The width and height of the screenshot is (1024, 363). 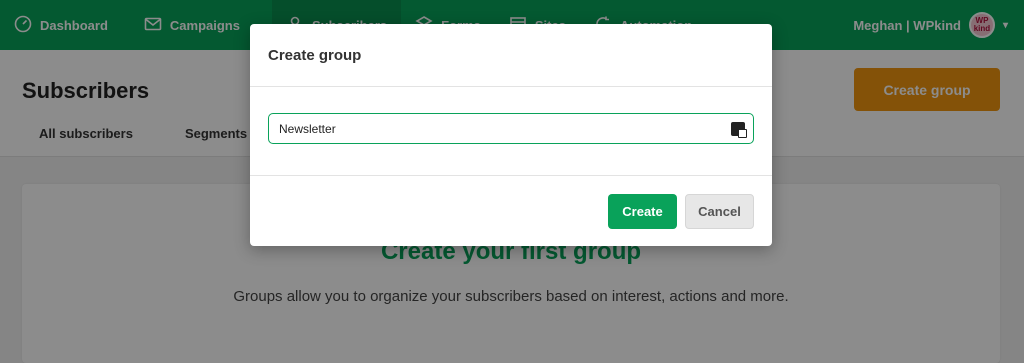 What do you see at coordinates (504, 128) in the screenshot?
I see `group-name-input` at bounding box center [504, 128].